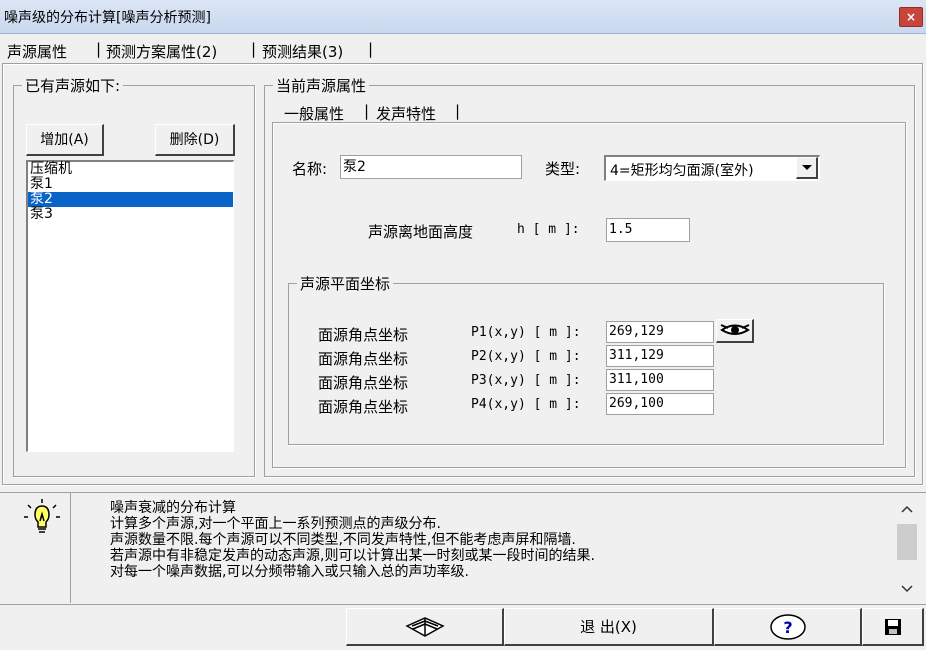  Describe the element at coordinates (345, 283) in the screenshot. I see `coords-legend: 声源平面坐标` at that location.